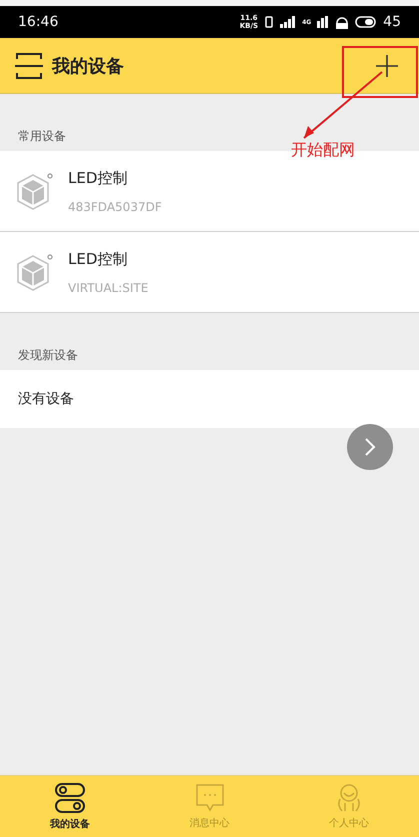 This screenshot has height=837, width=419. Describe the element at coordinates (392, 22) in the screenshot. I see `battery-level: 45` at that location.